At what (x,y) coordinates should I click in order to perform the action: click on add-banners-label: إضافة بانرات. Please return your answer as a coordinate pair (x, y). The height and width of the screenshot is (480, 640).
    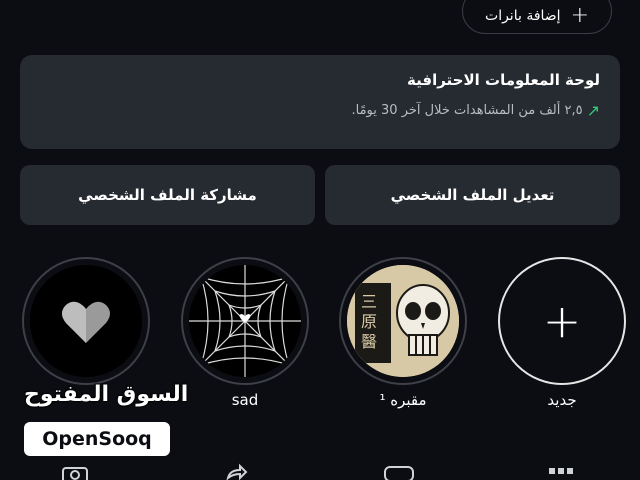
    Looking at the image, I should click on (523, 16).